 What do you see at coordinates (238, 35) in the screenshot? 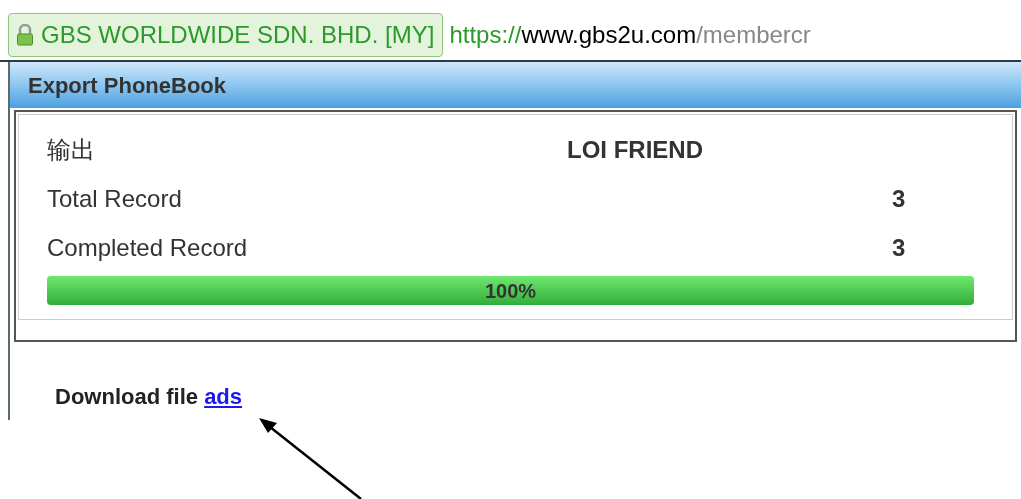
I see `certificate-name: GBS WORLDWIDE SDN. BHD. [MY]` at bounding box center [238, 35].